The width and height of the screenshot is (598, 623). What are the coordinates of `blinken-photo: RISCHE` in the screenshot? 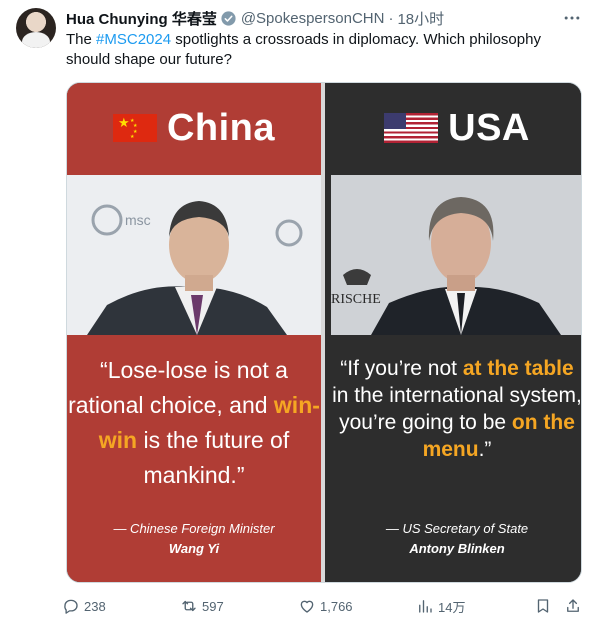 It's located at (456, 255).